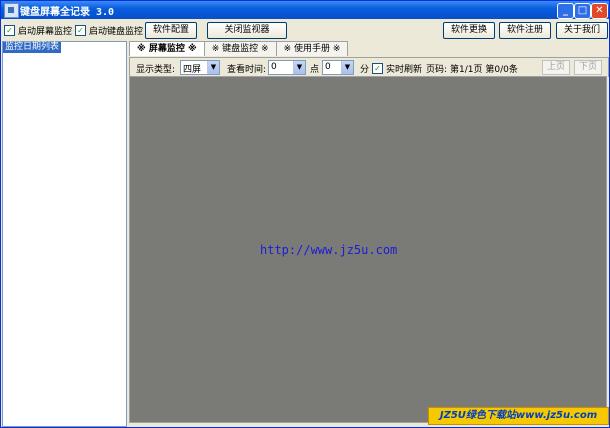  I want to click on register-button: 软件注册, so click(525, 30).